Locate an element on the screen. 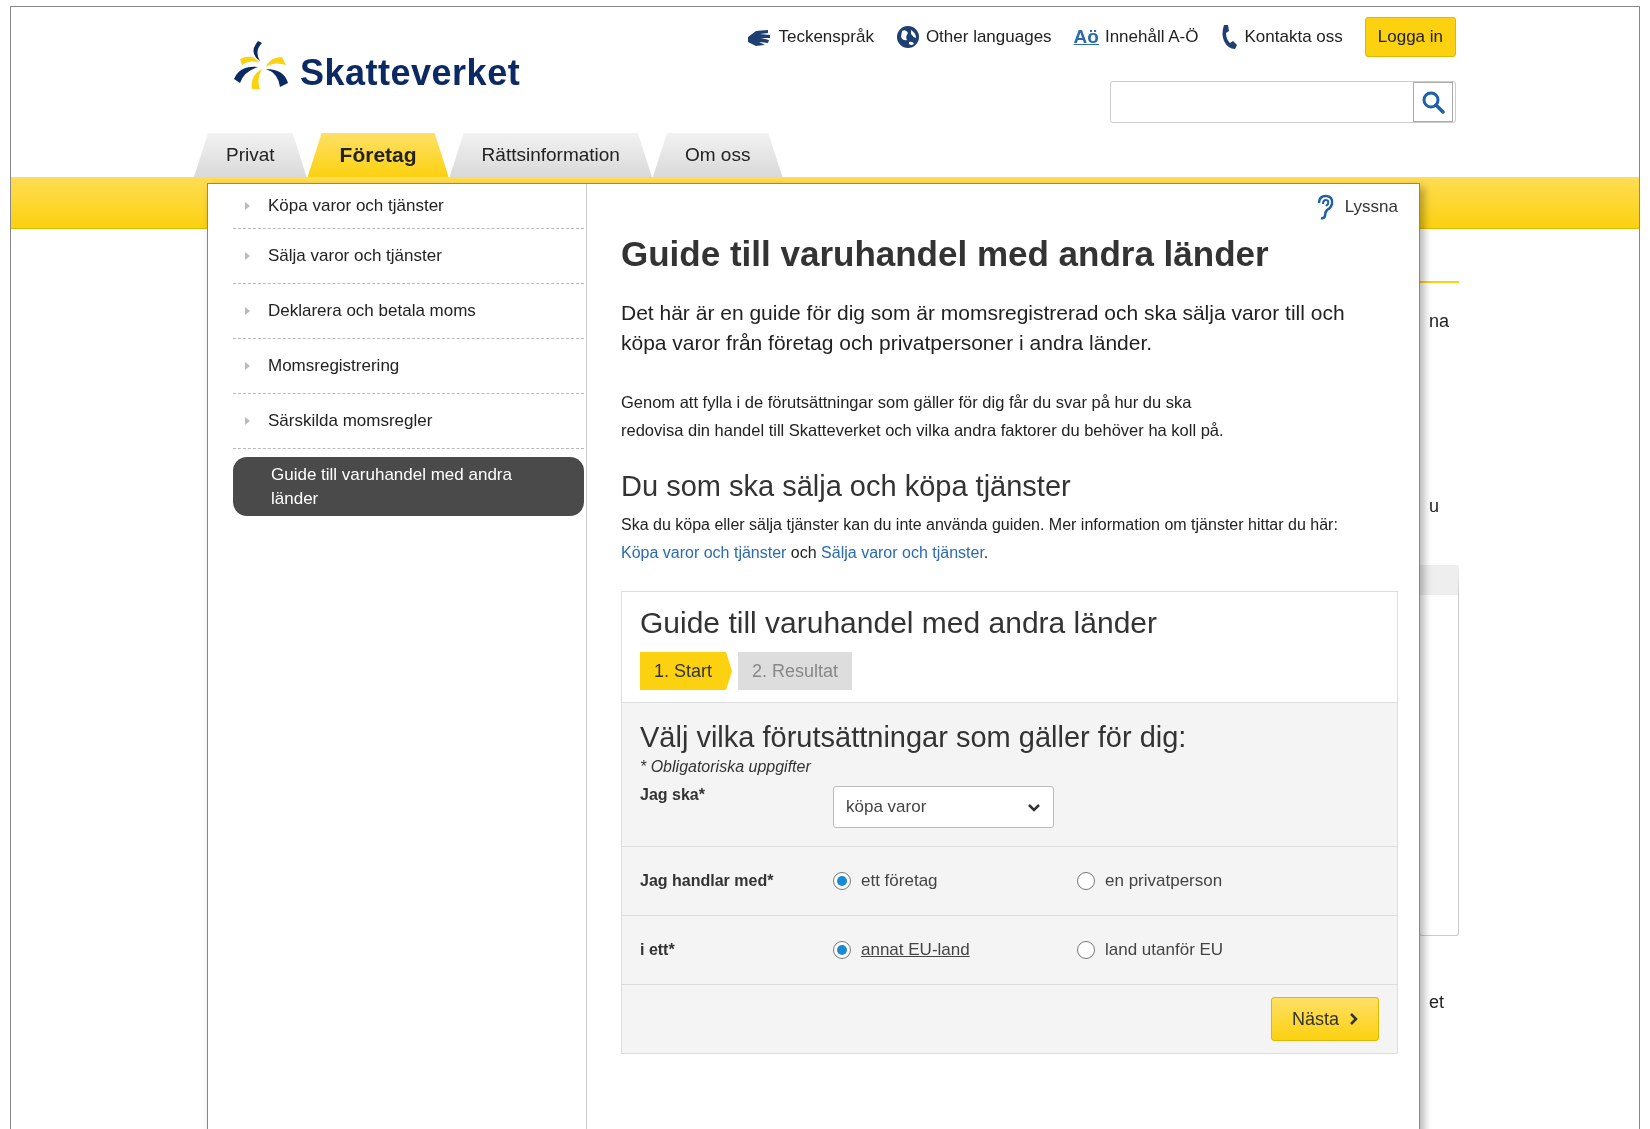 The width and height of the screenshot is (1650, 1129). text-fragment: na is located at coordinates (1439, 321).